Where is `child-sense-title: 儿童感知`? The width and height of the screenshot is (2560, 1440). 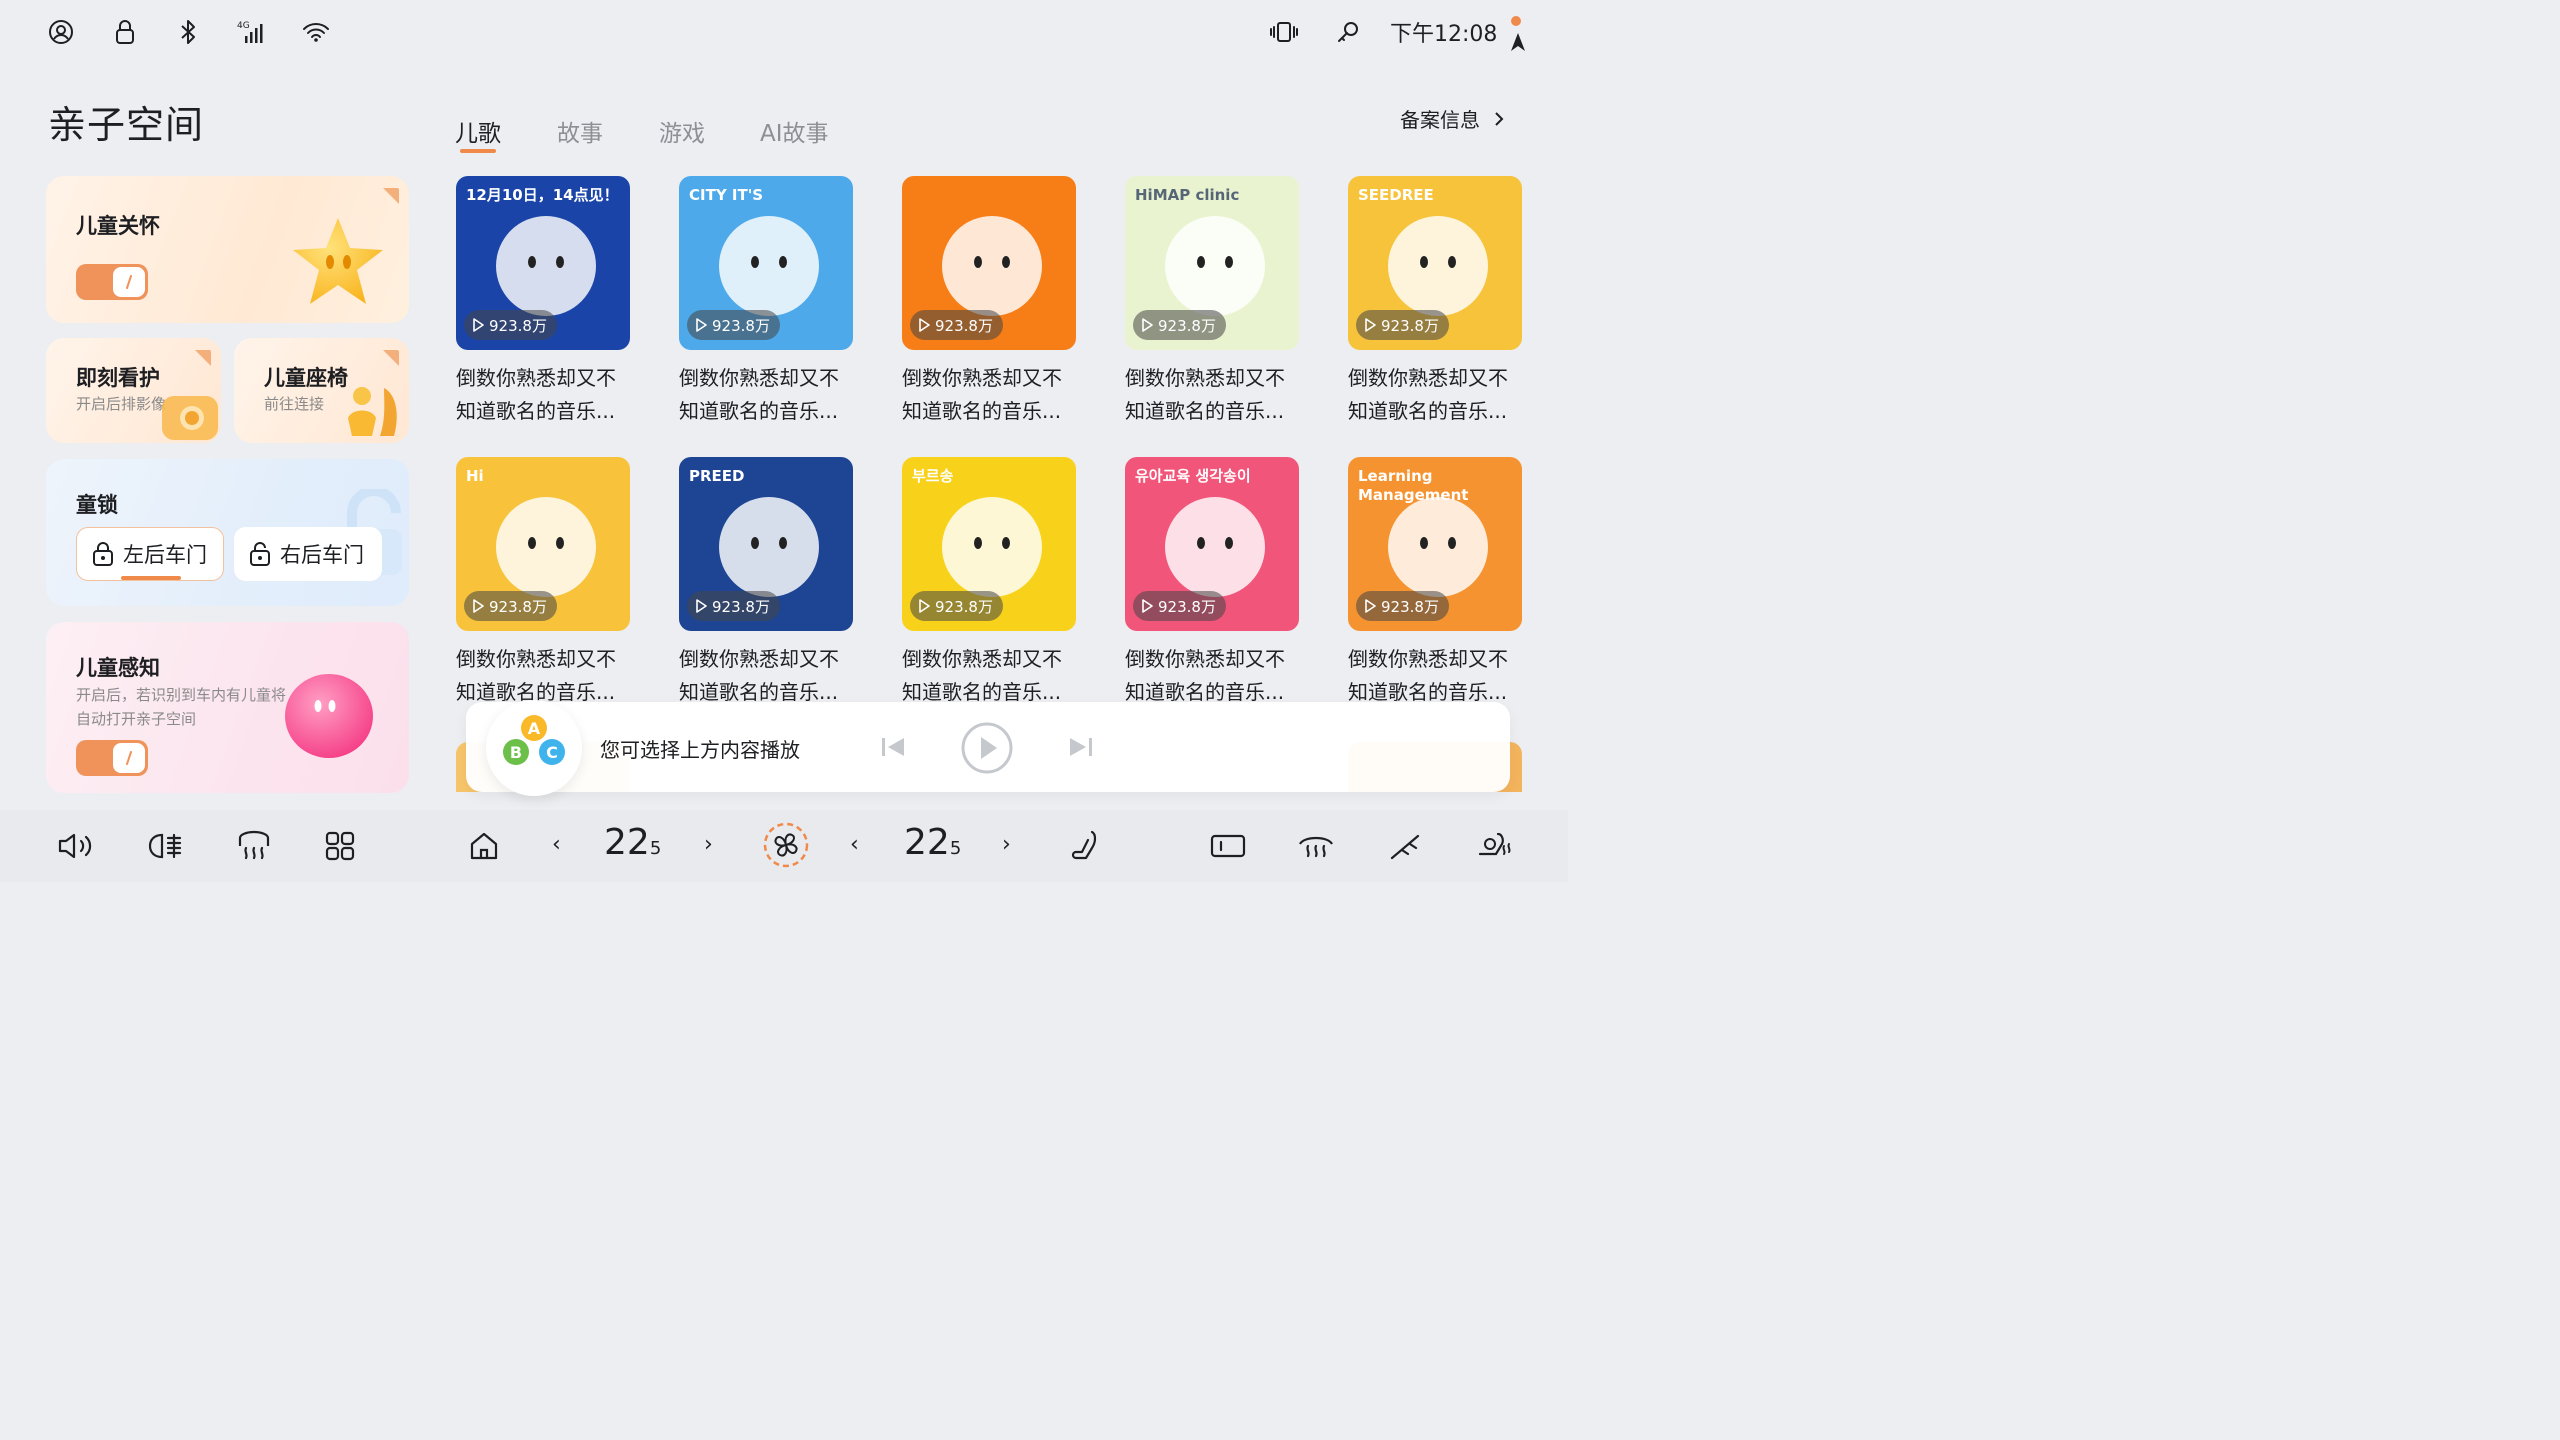
child-sense-title: 儿童感知 is located at coordinates (118, 668).